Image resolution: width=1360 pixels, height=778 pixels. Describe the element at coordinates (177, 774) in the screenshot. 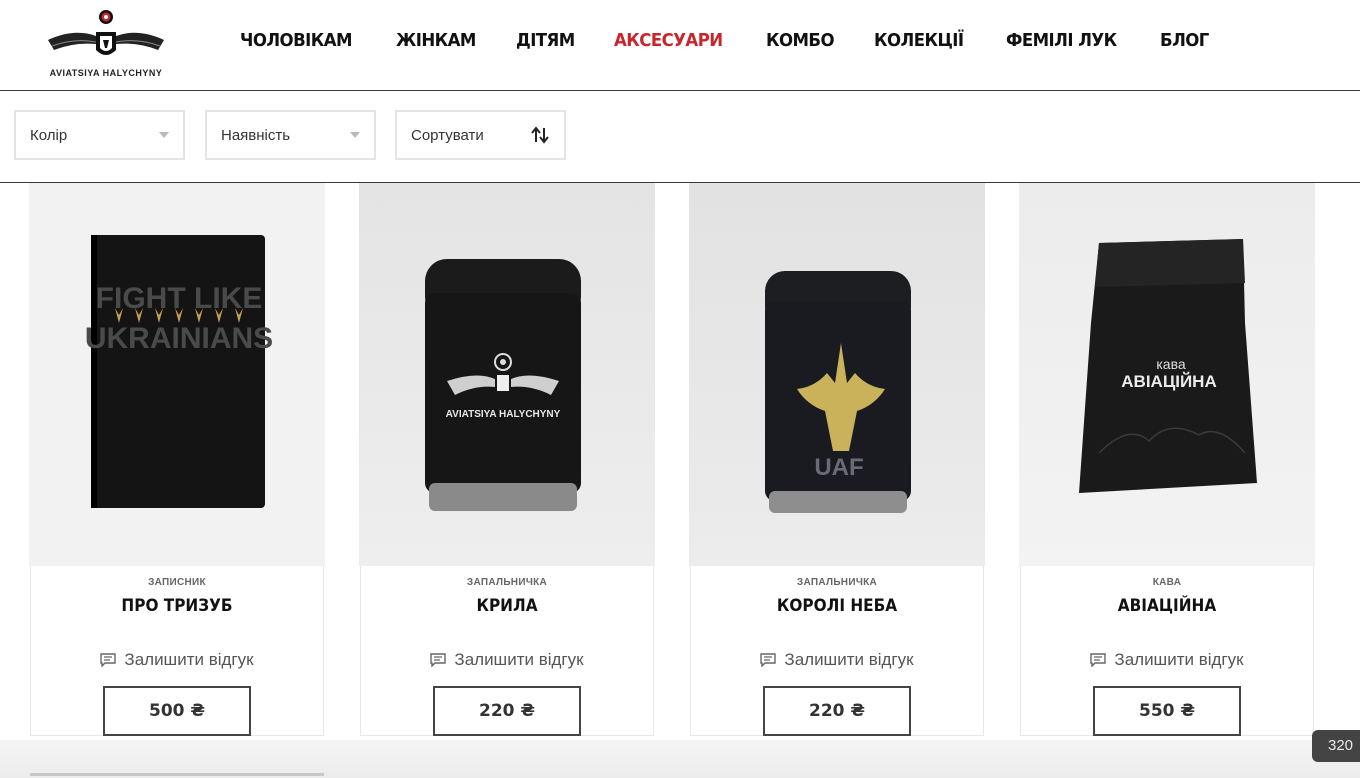

I see `horizontal-scrollbar` at that location.